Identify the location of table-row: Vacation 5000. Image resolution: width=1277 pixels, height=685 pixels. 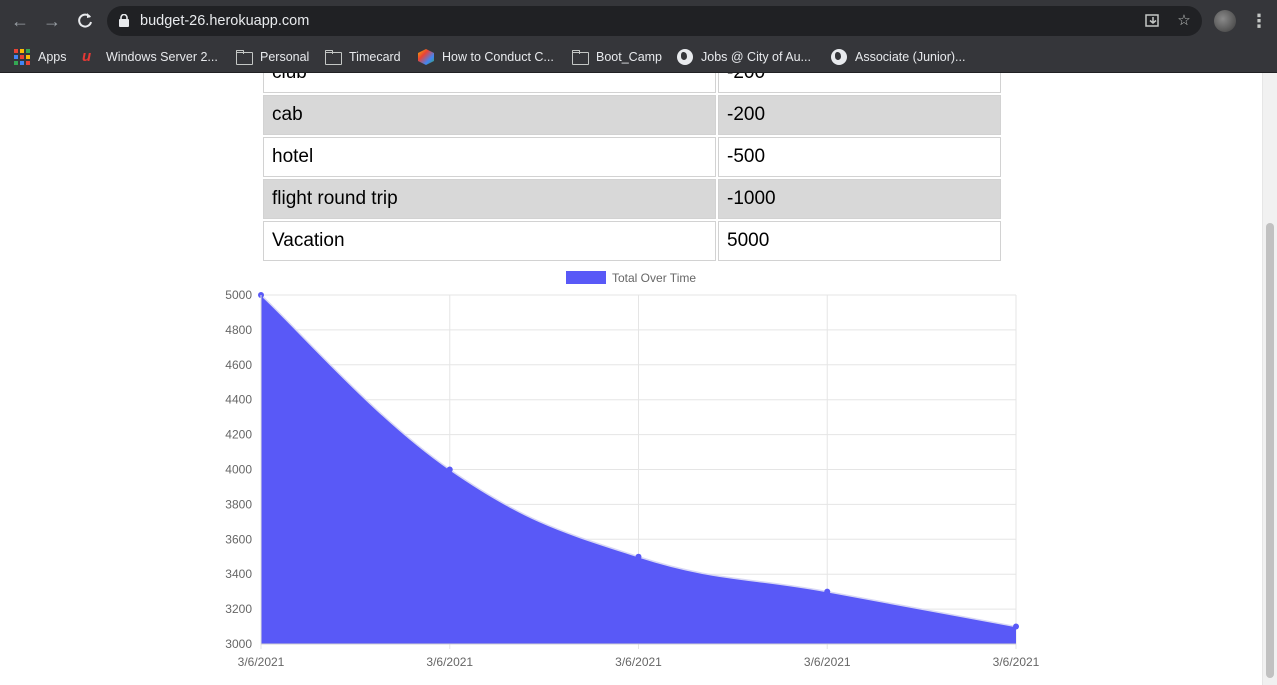
(632, 241).